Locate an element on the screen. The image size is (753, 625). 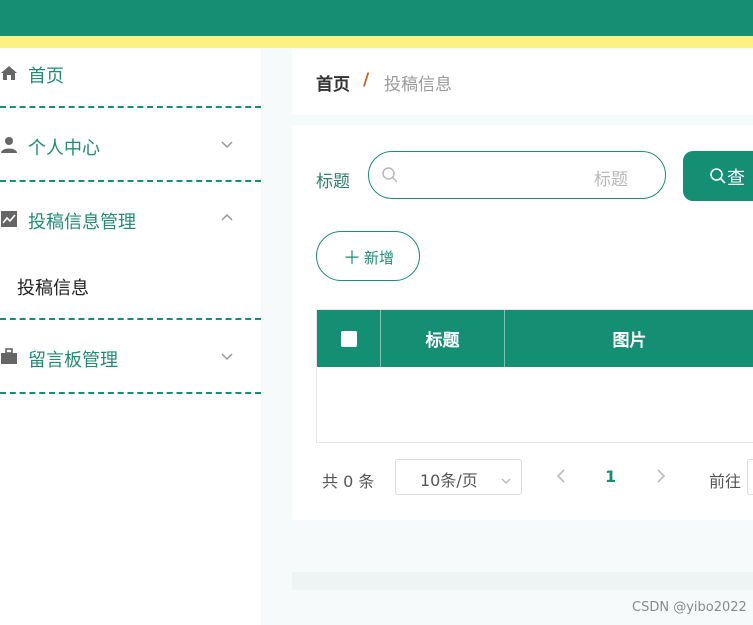
page-size-value: 10条/页 is located at coordinates (449, 480).